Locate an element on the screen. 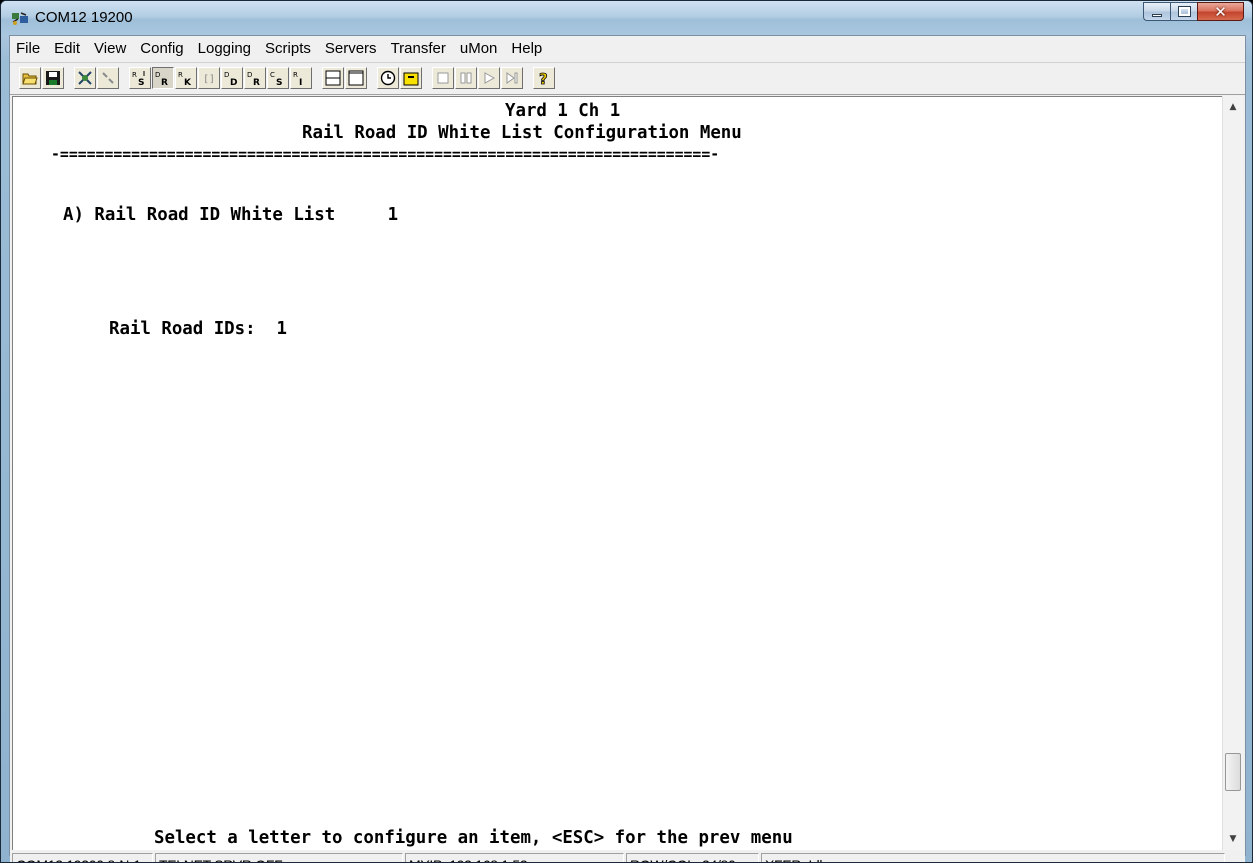 Image resolution: width=1253 pixels, height=863 pixels. close-button: ✕ is located at coordinates (1220, 11).